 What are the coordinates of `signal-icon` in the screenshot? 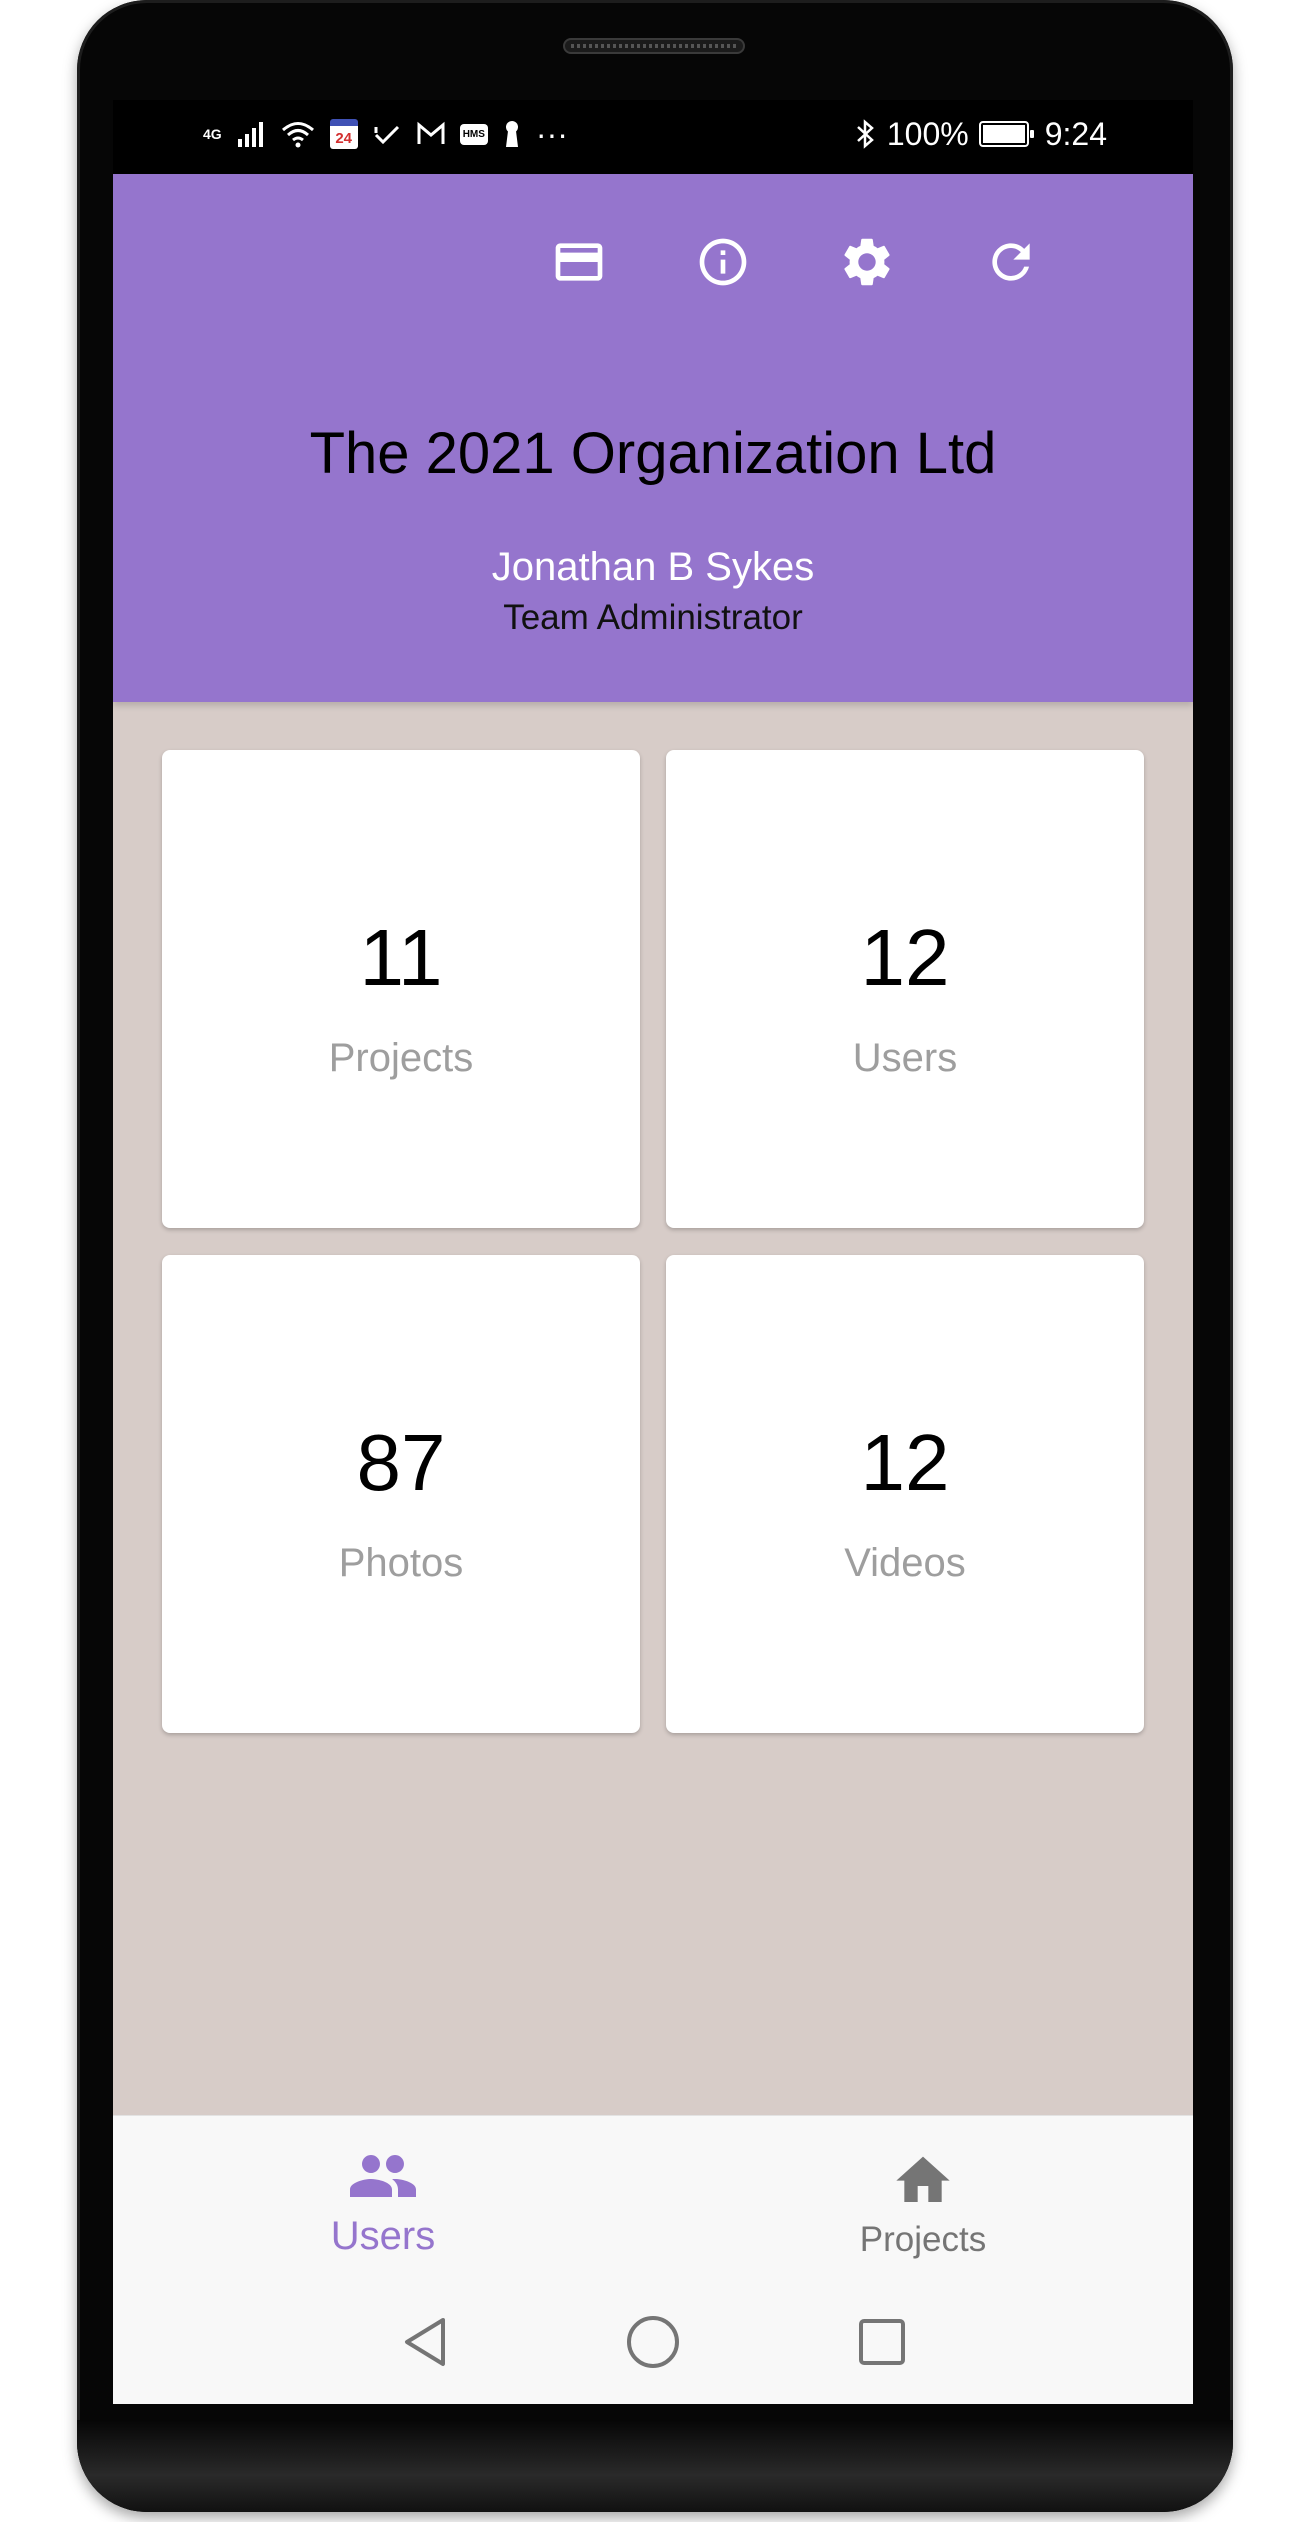 It's located at (250, 134).